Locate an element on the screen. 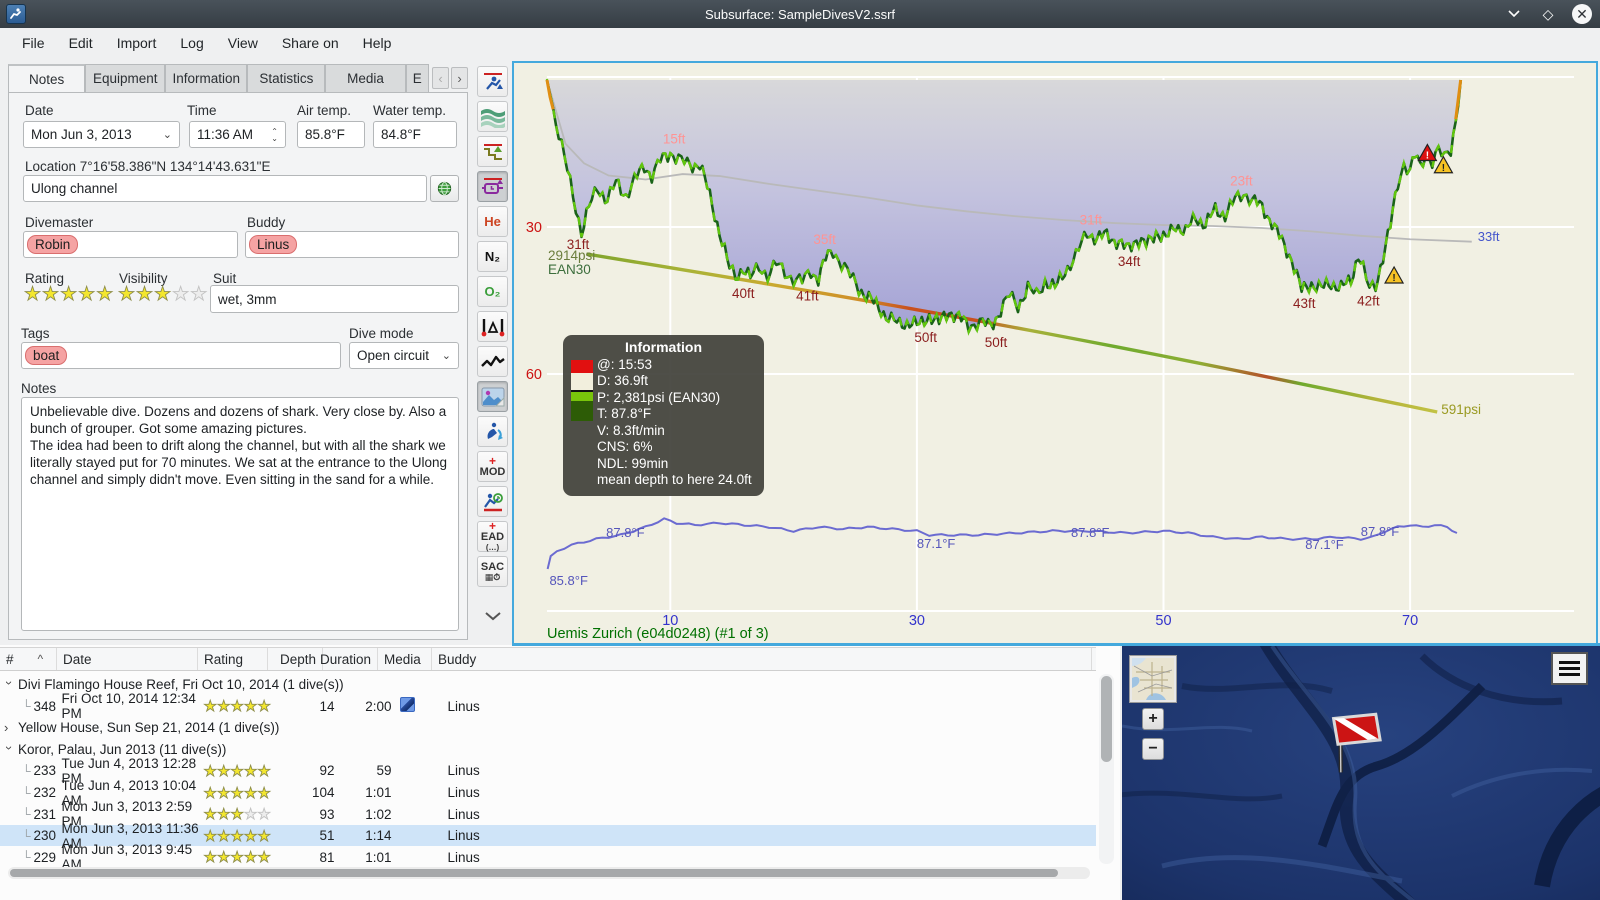  buddy-chip: Linus is located at coordinates (273, 244).